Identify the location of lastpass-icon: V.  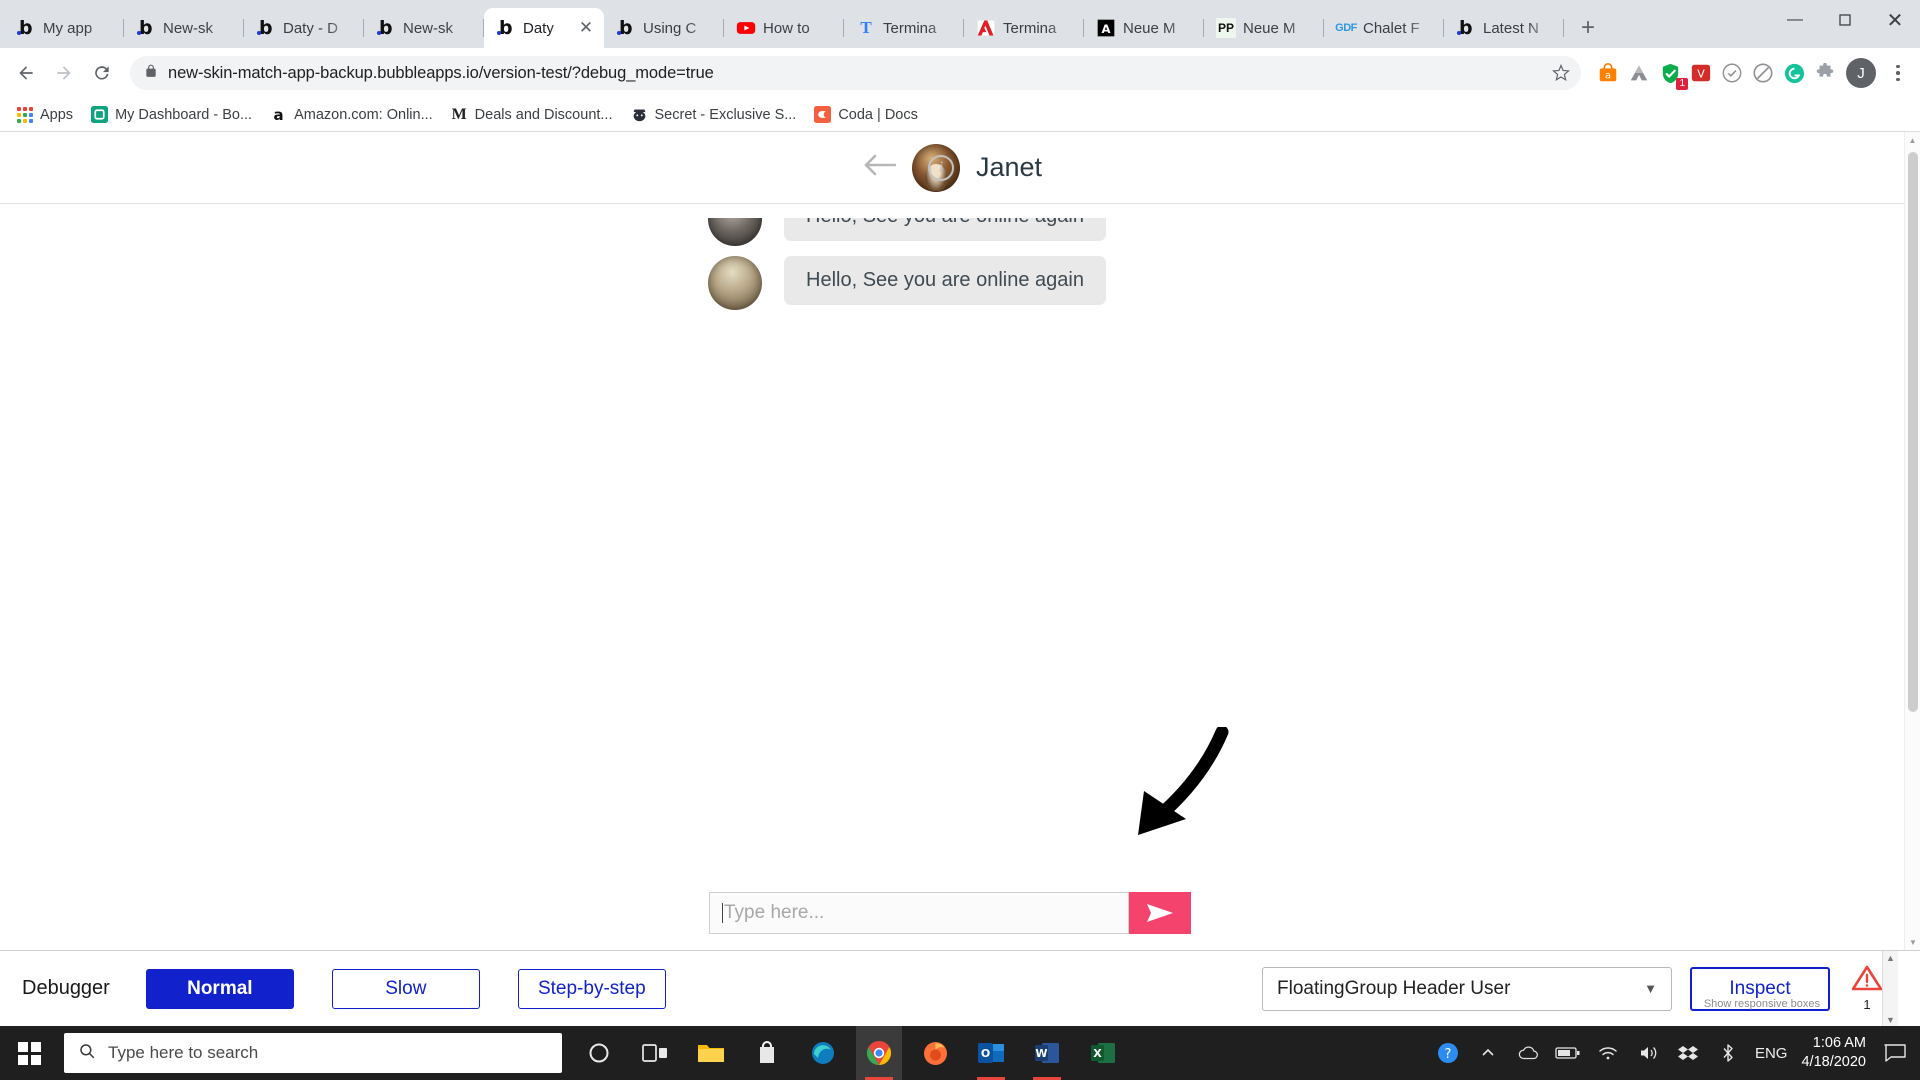
(1701, 73).